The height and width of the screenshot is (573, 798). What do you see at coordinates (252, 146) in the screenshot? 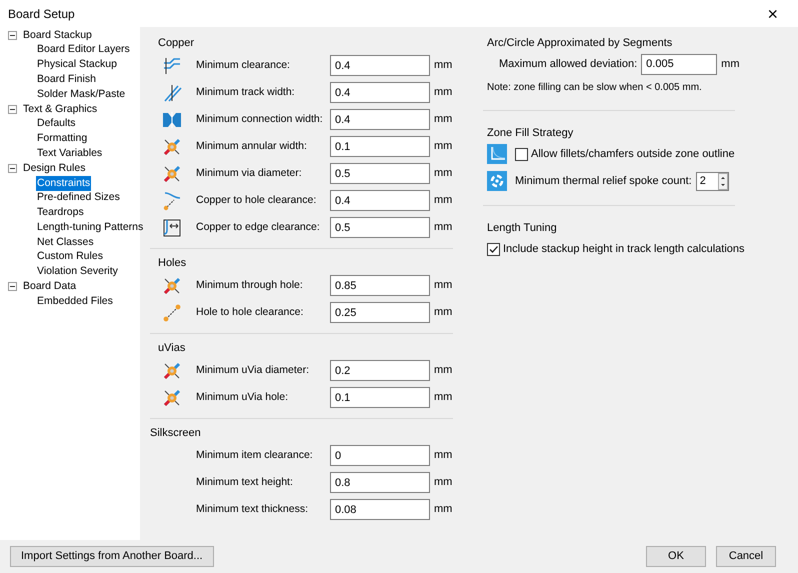
I see `field-label: Minimum annular width:` at bounding box center [252, 146].